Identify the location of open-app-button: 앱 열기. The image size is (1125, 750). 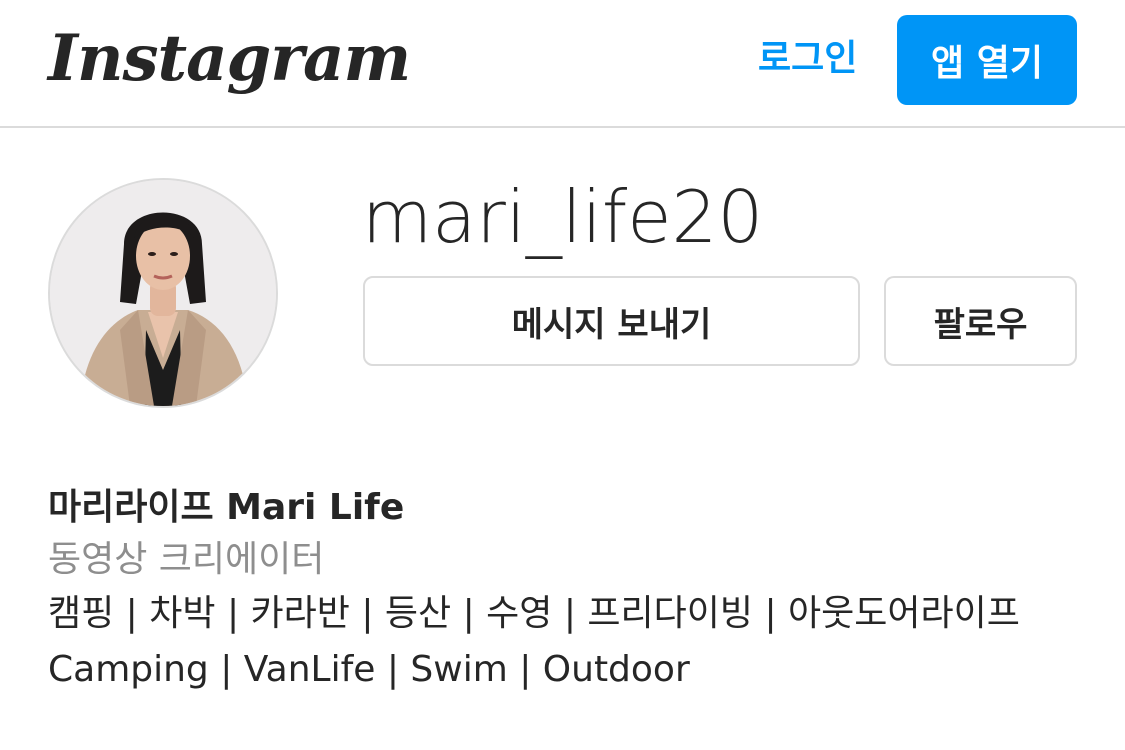
(987, 60).